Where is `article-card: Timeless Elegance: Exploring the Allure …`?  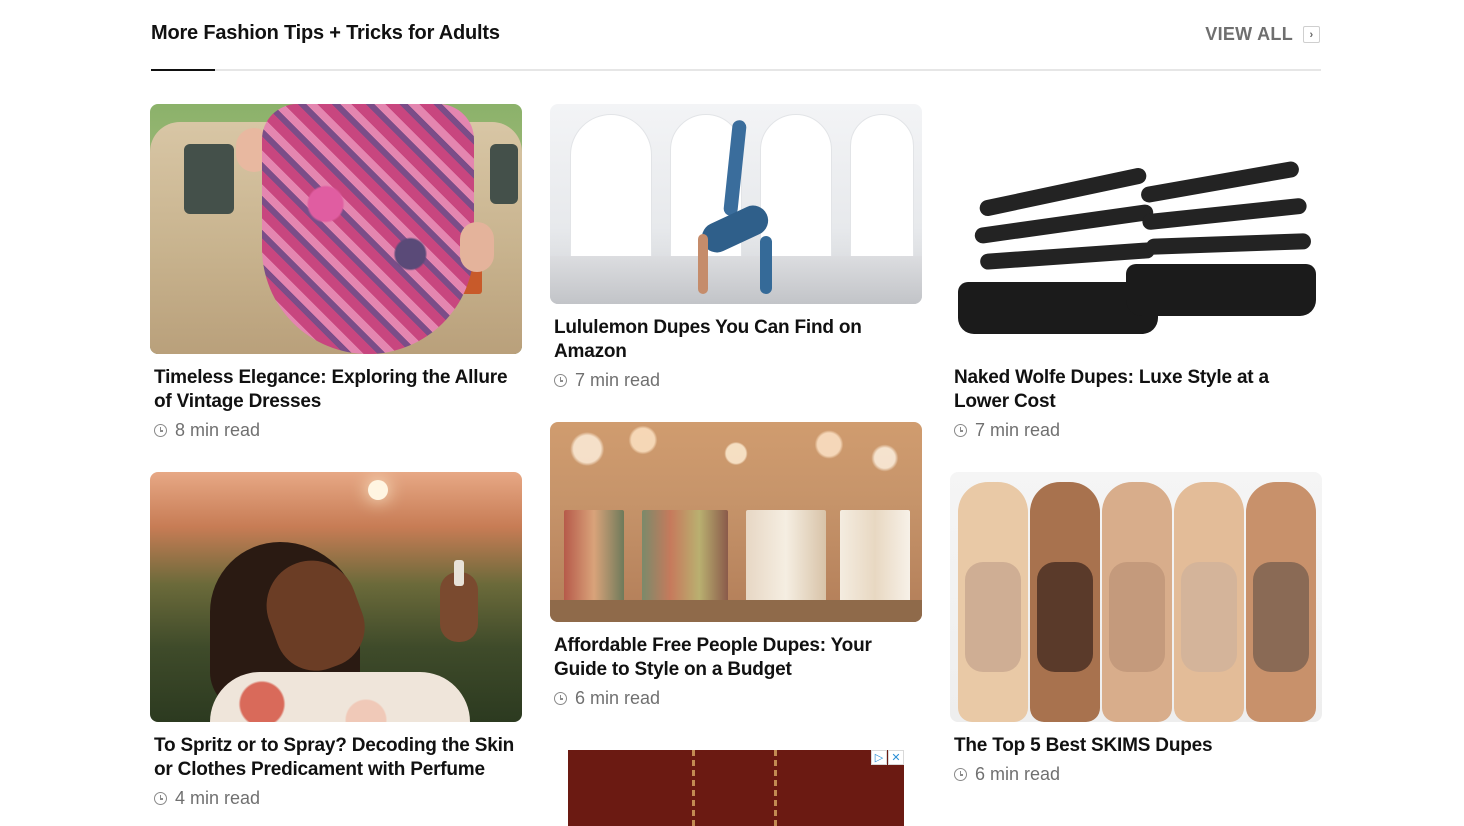
article-card: Timeless Elegance: Exploring the Allure … is located at coordinates (336, 272).